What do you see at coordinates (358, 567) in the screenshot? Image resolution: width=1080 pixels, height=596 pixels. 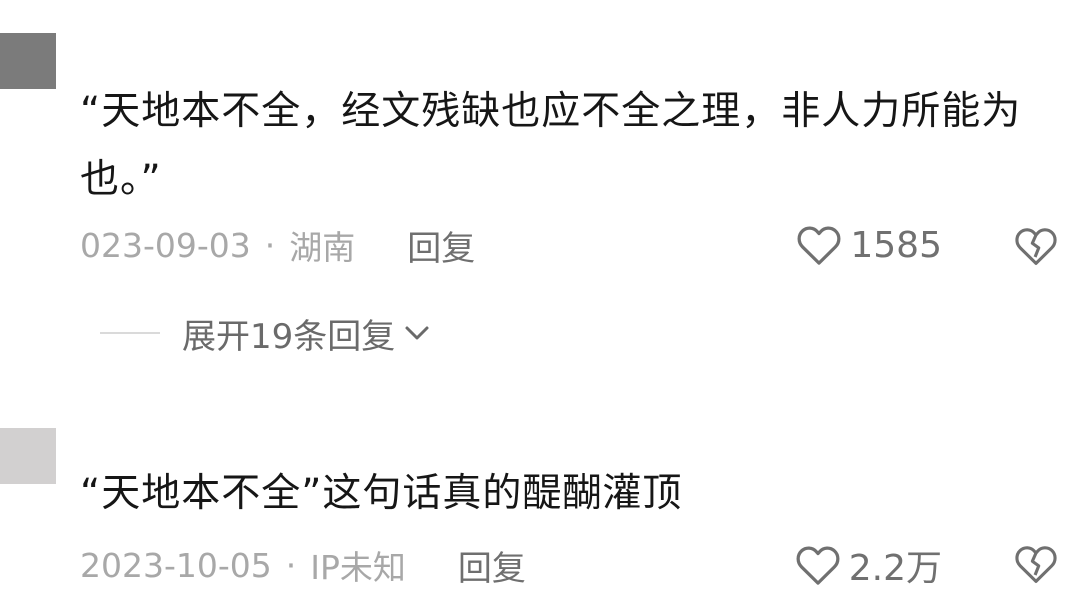 I see `comment-location: IP未知` at bounding box center [358, 567].